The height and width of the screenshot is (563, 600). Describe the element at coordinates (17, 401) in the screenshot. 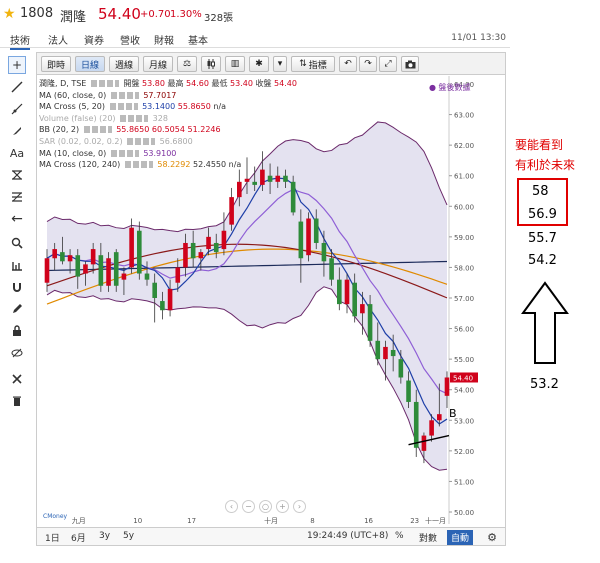

I see `trash-icon` at that location.